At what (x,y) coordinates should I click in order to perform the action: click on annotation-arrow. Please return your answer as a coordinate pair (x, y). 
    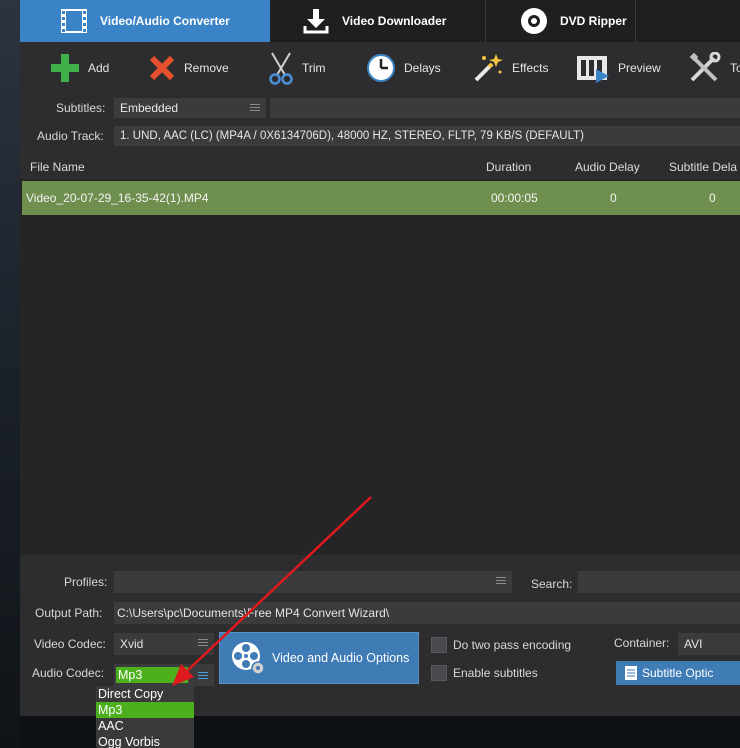
    Looking at the image, I should click on (272, 591).